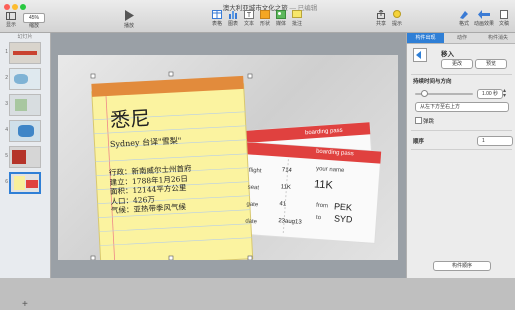 The width and height of the screenshot is (515, 310). What do you see at coordinates (130, 119) in the screenshot?
I see `slide-title: 悉尼` at bounding box center [130, 119].